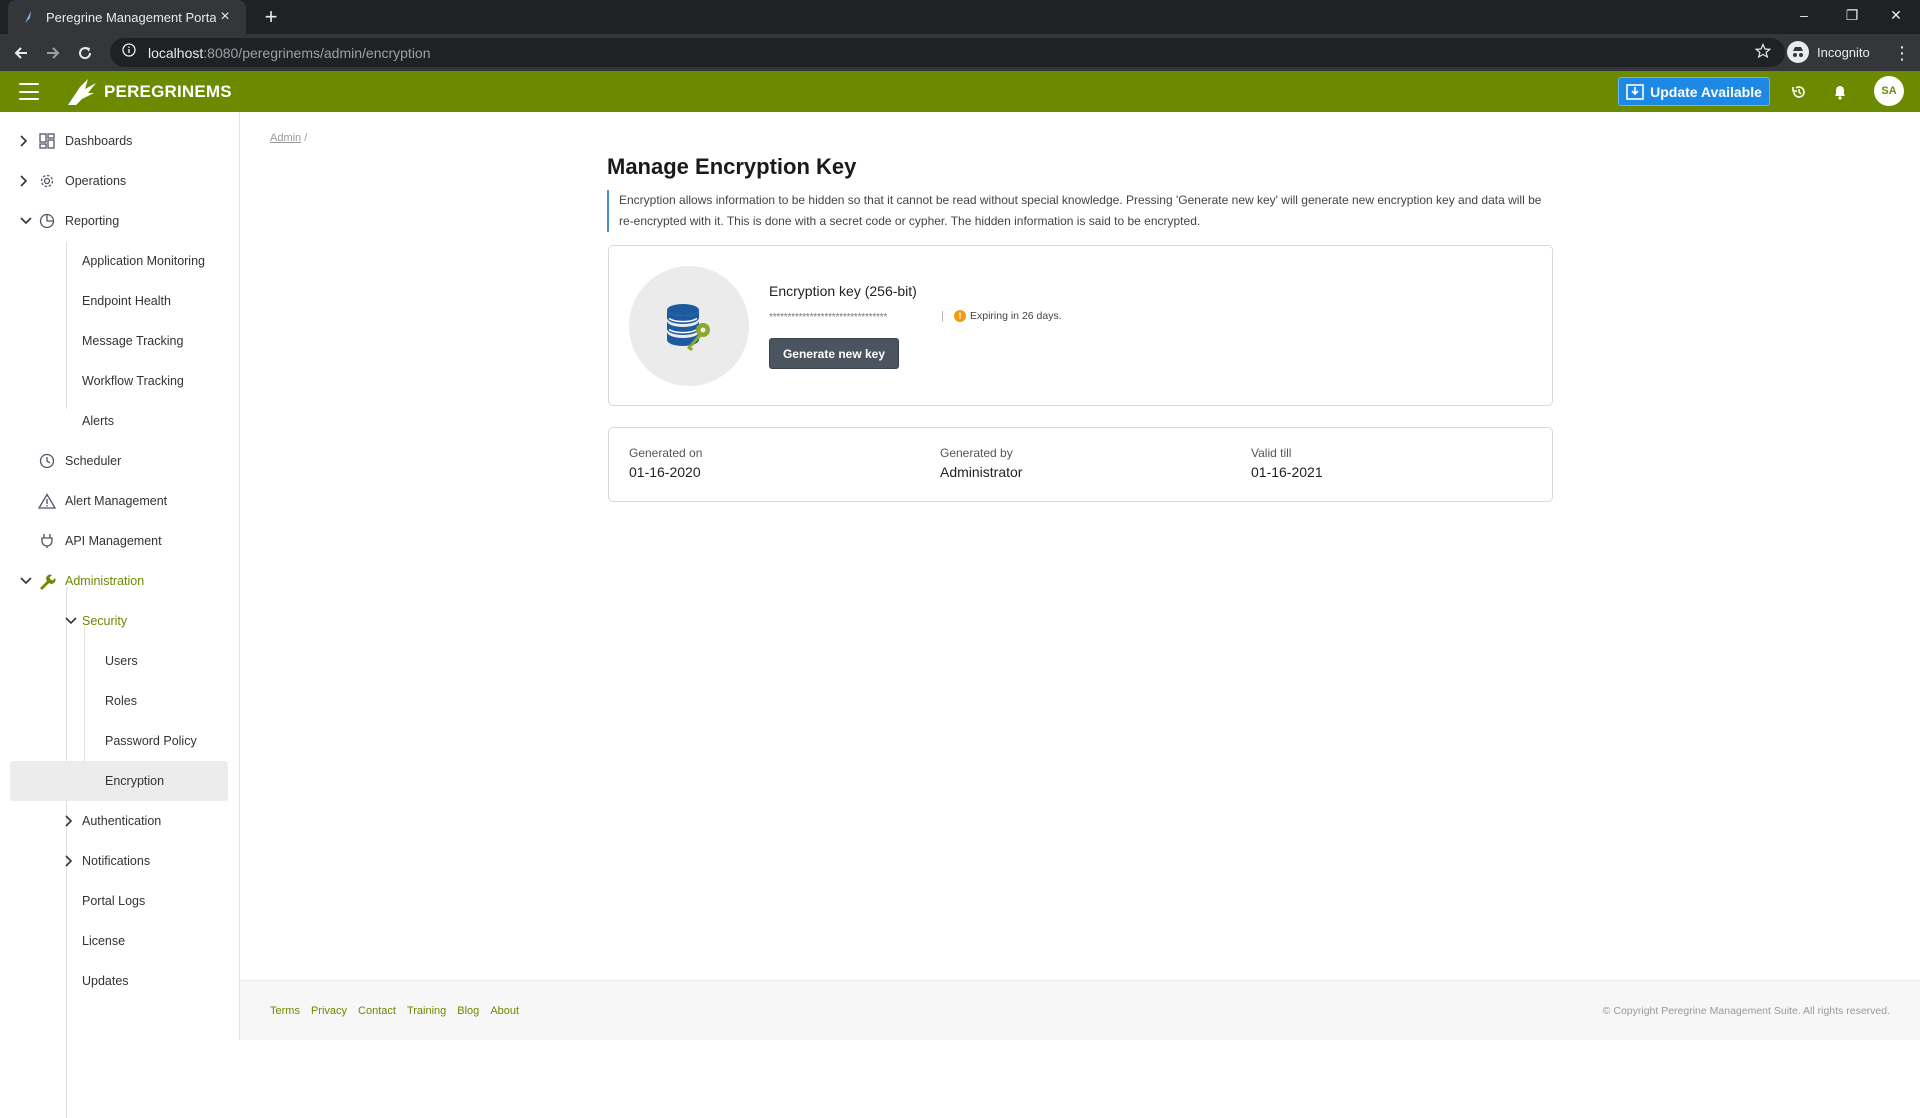 Image resolution: width=1920 pixels, height=1118 pixels. What do you see at coordinates (113, 541) in the screenshot?
I see `sidebar-item-label: API Management` at bounding box center [113, 541].